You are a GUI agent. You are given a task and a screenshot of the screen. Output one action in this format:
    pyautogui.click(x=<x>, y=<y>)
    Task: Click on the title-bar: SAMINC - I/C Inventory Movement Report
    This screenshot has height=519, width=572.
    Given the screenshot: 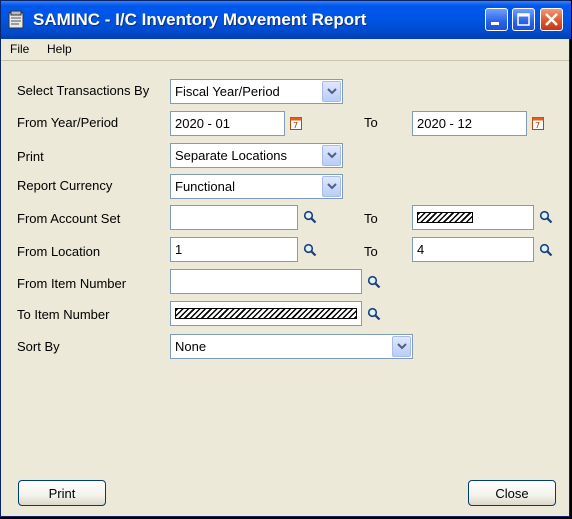 What is the action you would take?
    pyautogui.click(x=286, y=20)
    